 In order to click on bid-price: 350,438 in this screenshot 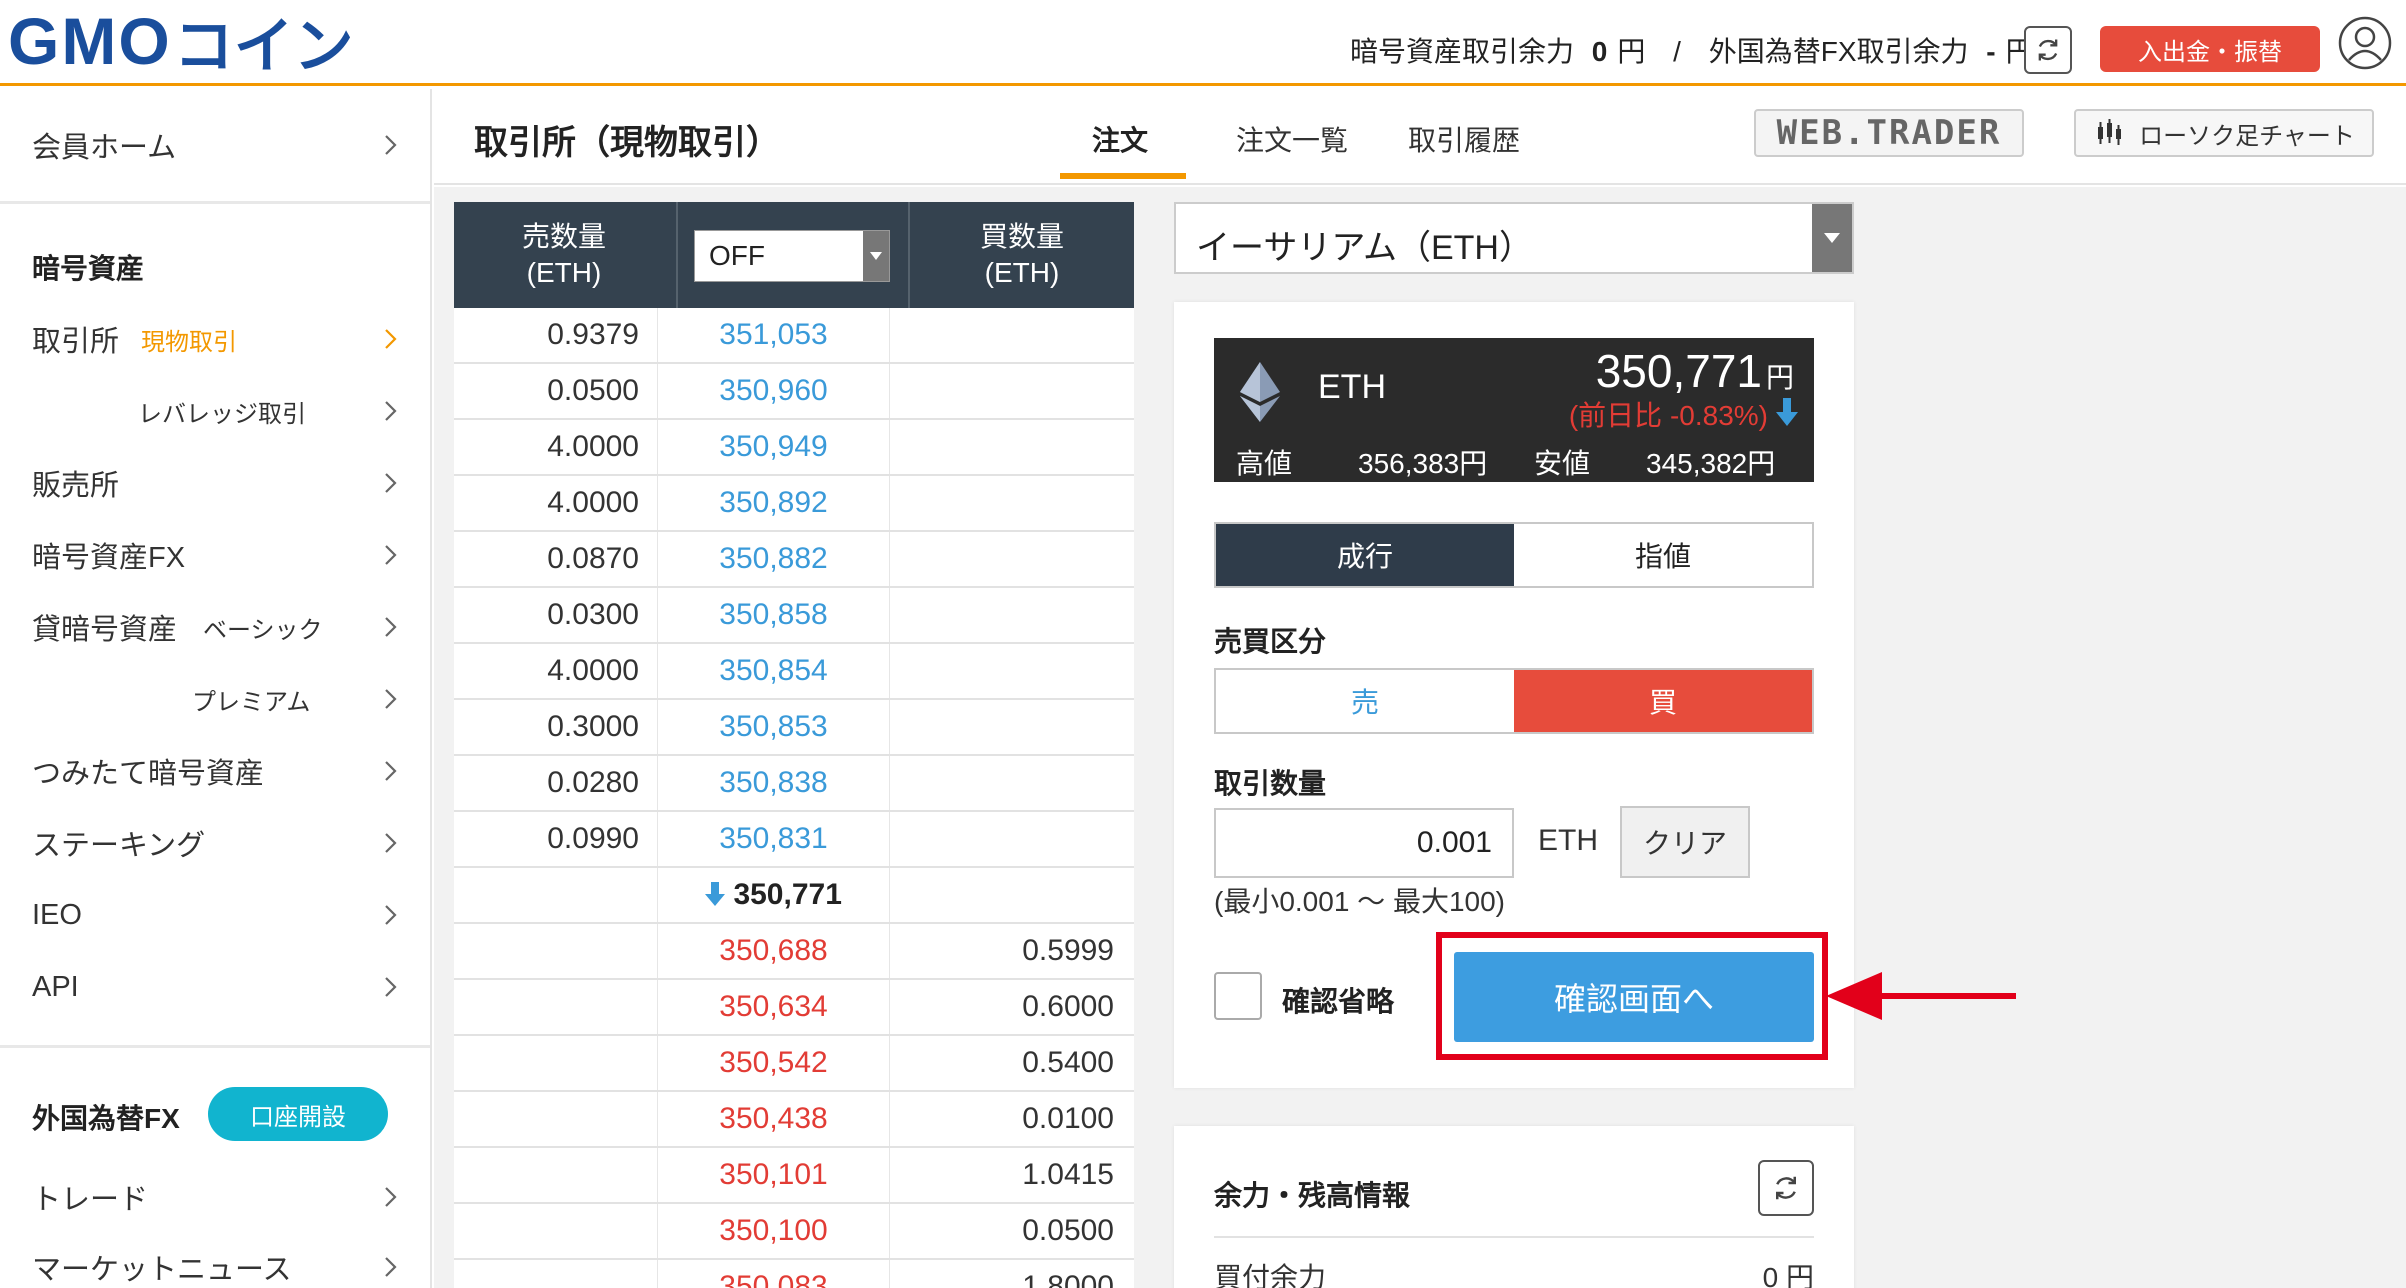, I will do `click(774, 1119)`.